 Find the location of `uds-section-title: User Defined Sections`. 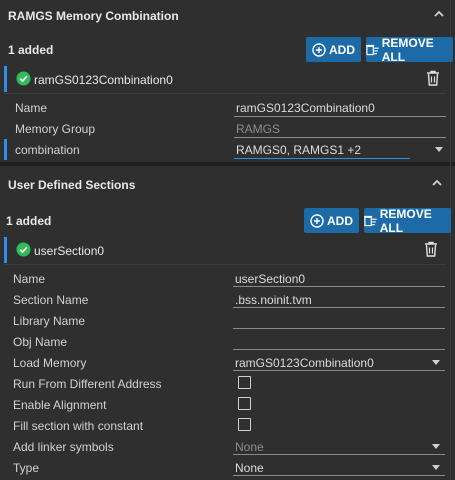

uds-section-title: User Defined Sections is located at coordinates (72, 185).